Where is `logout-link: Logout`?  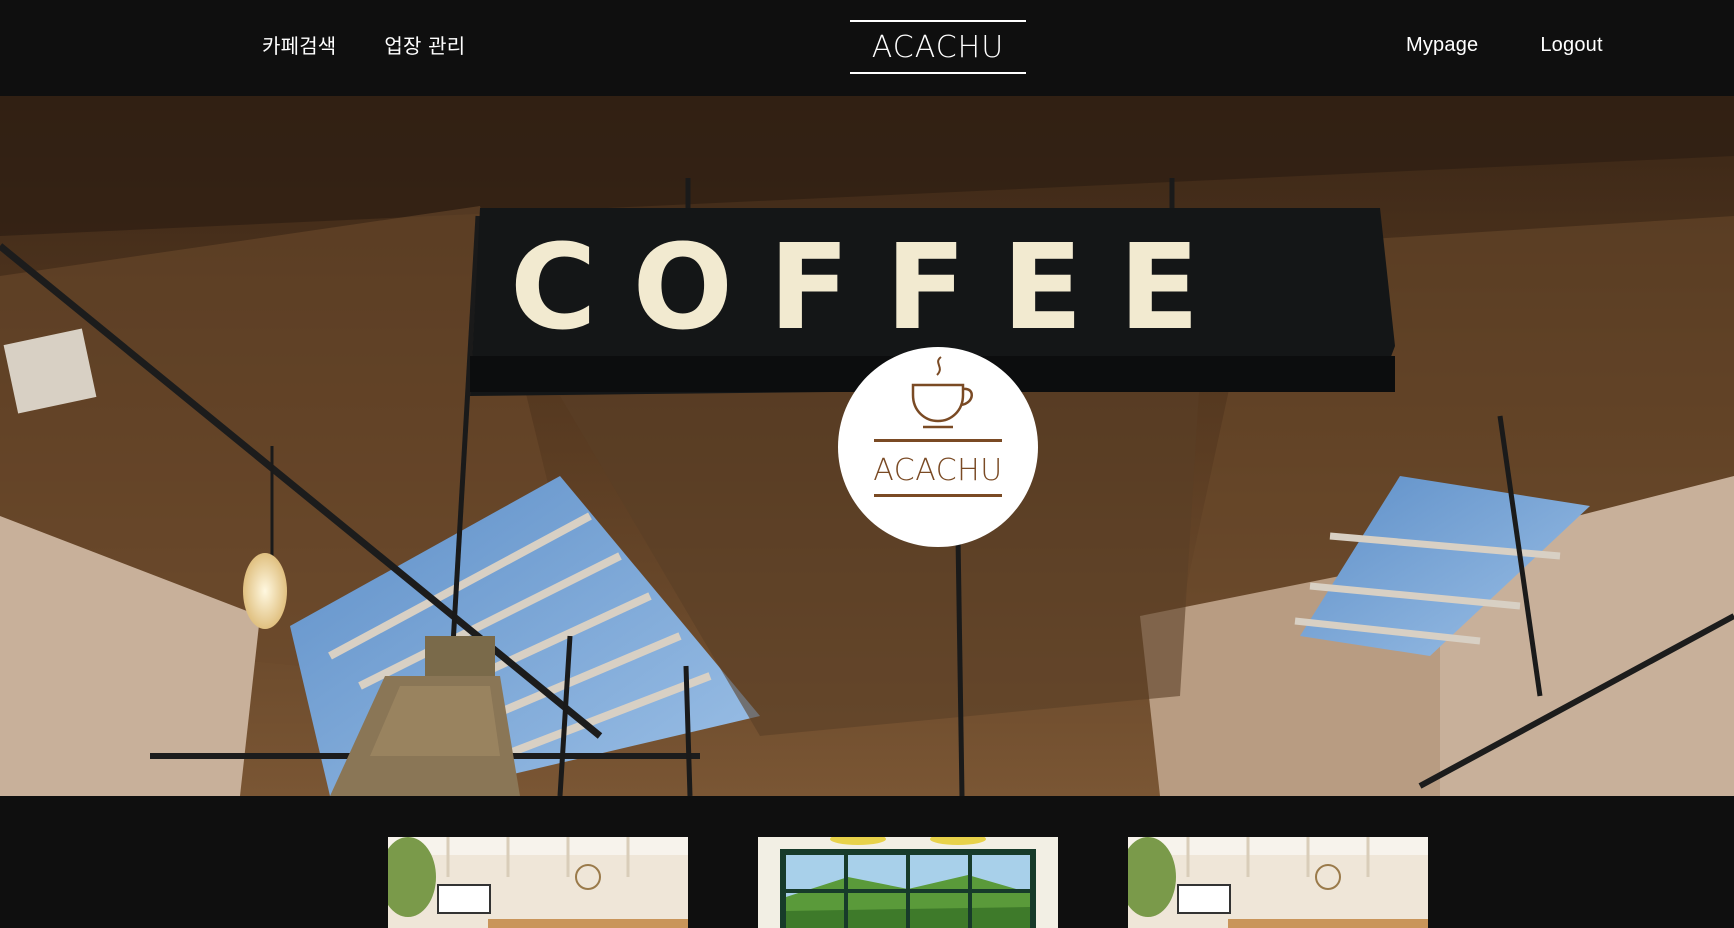 logout-link: Logout is located at coordinates (1571, 45).